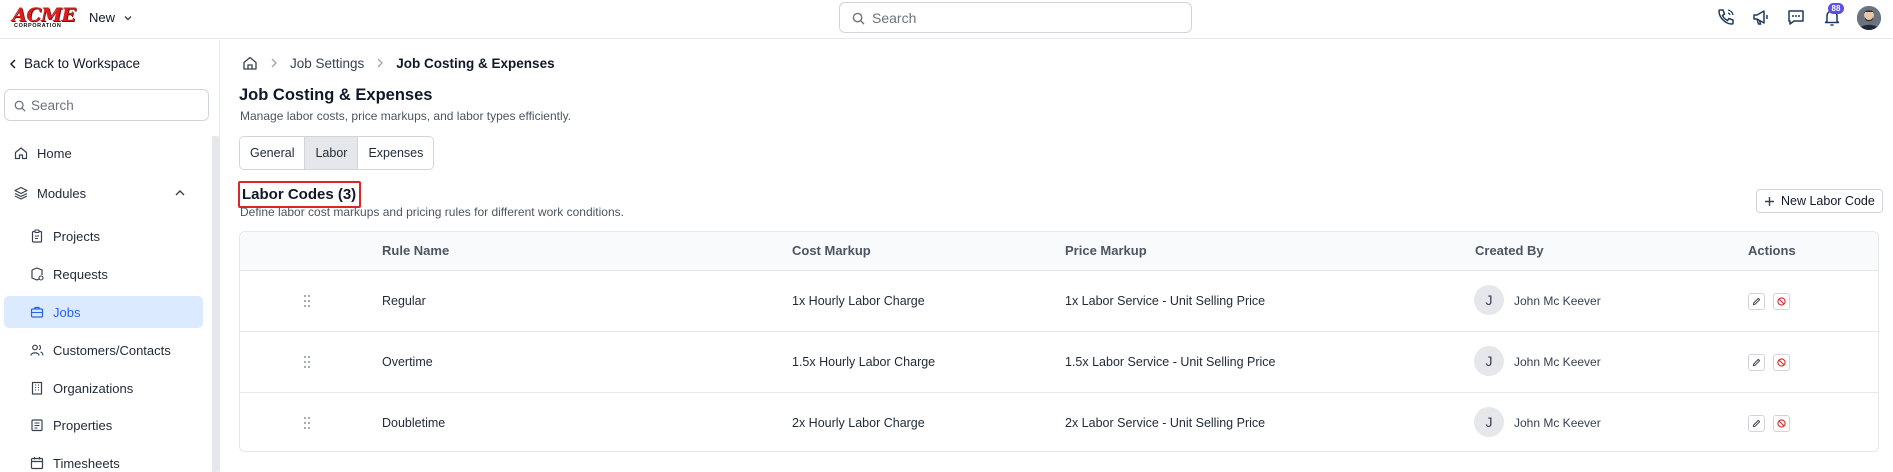 The width and height of the screenshot is (1893, 472). I want to click on sidebar-item-customers-contacts: Customers/Contacts, so click(103, 350).